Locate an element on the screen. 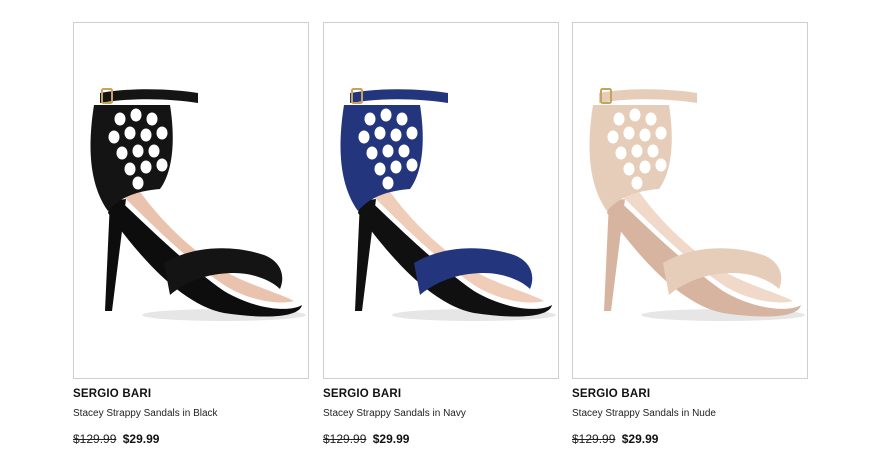 The width and height of the screenshot is (888, 463). product-name: Stacey Strappy Sandals in Black is located at coordinates (191, 414).